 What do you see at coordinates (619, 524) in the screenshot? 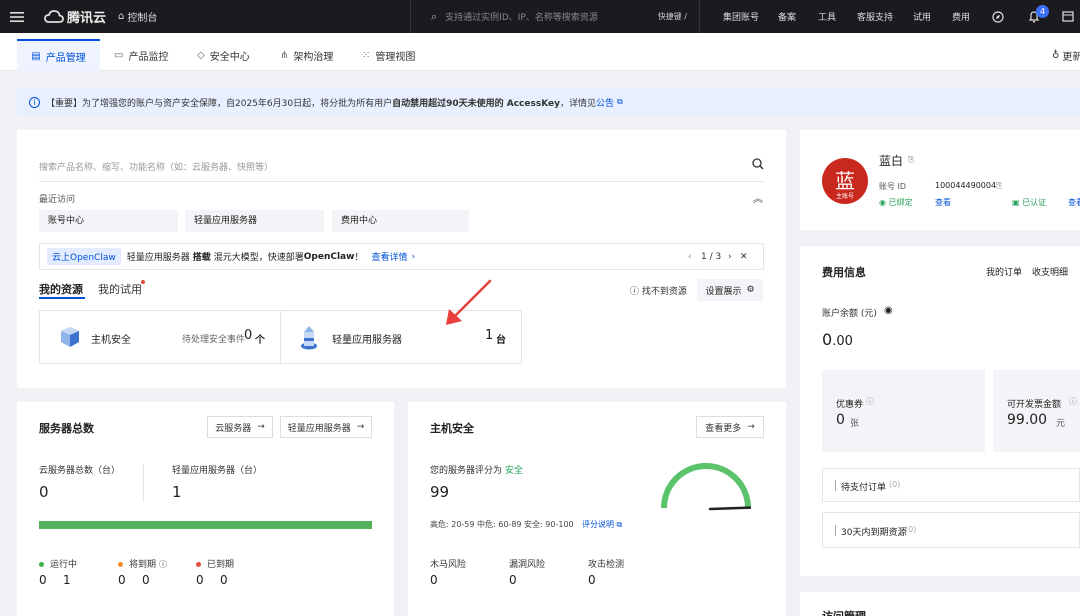
I see `external-link-icon: ⧉` at bounding box center [619, 524].